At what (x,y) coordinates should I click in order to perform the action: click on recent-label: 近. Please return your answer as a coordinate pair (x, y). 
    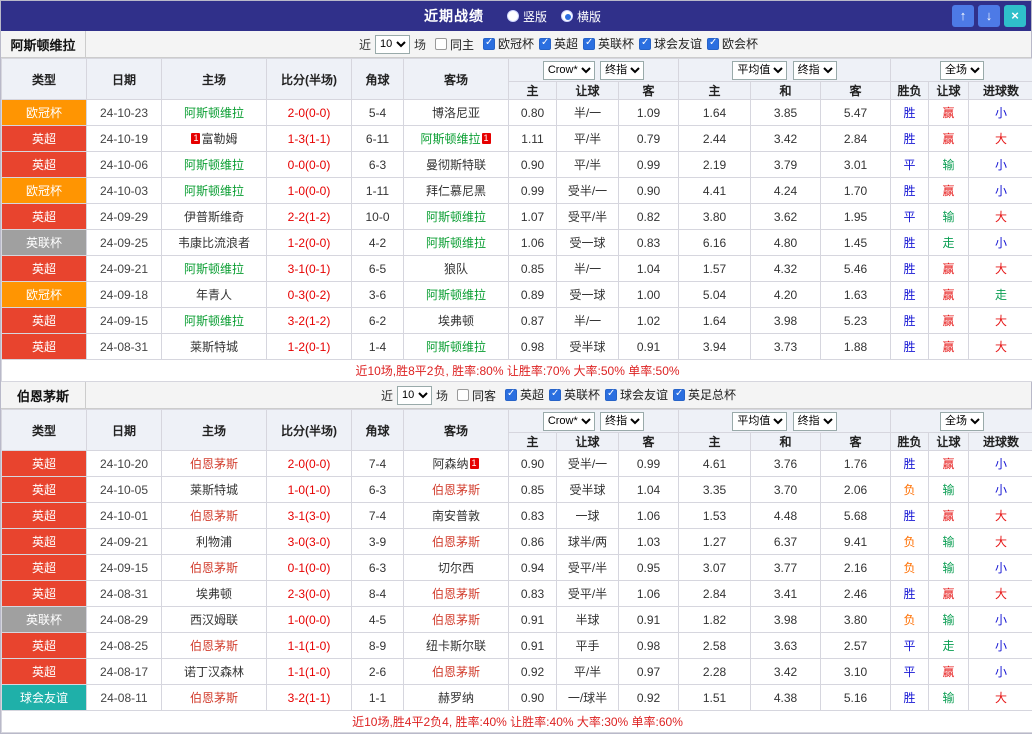
    Looking at the image, I should click on (386, 395).